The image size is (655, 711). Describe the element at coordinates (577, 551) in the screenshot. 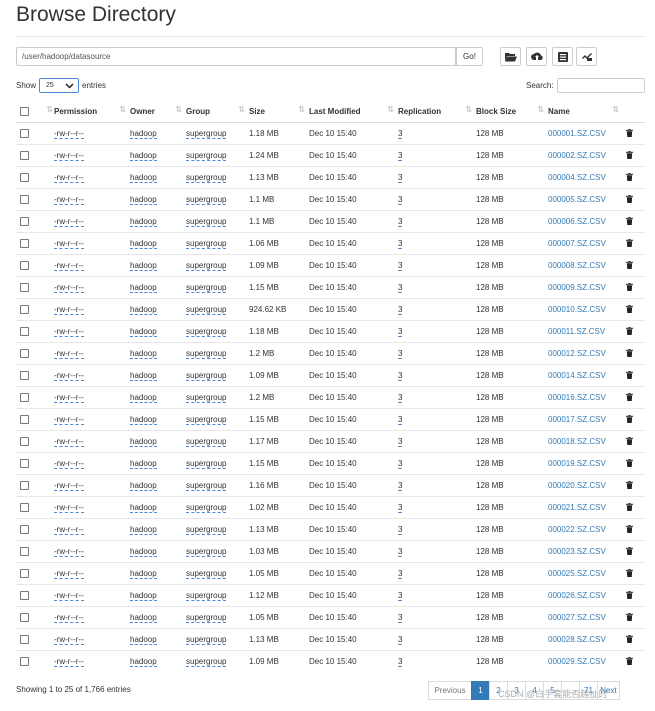

I see `file-name-link: 000023.SZ.CSV` at that location.